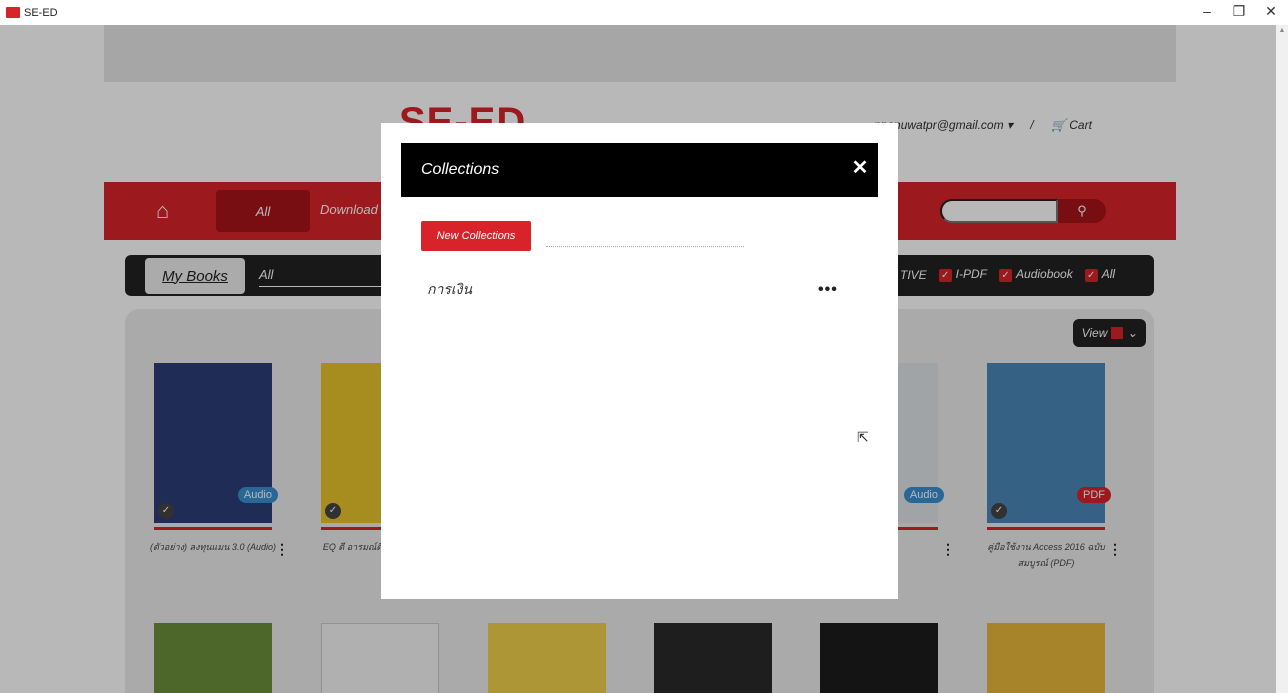 This screenshot has width=1288, height=693. Describe the element at coordinates (1207, 11) in the screenshot. I see `minimize-button: –` at that location.